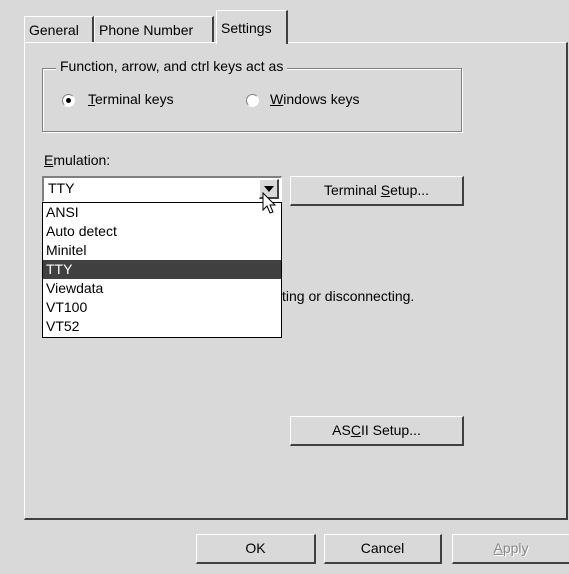 The height and width of the screenshot is (574, 569). Describe the element at coordinates (146, 30) in the screenshot. I see `tab-phone-number-label: Phone Number` at that location.